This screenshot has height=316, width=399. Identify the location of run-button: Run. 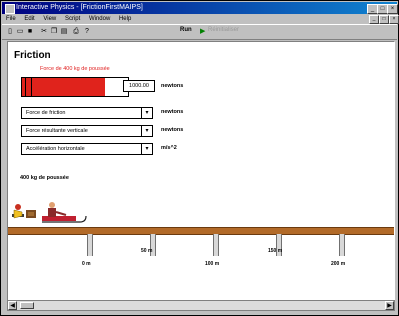
(186, 30).